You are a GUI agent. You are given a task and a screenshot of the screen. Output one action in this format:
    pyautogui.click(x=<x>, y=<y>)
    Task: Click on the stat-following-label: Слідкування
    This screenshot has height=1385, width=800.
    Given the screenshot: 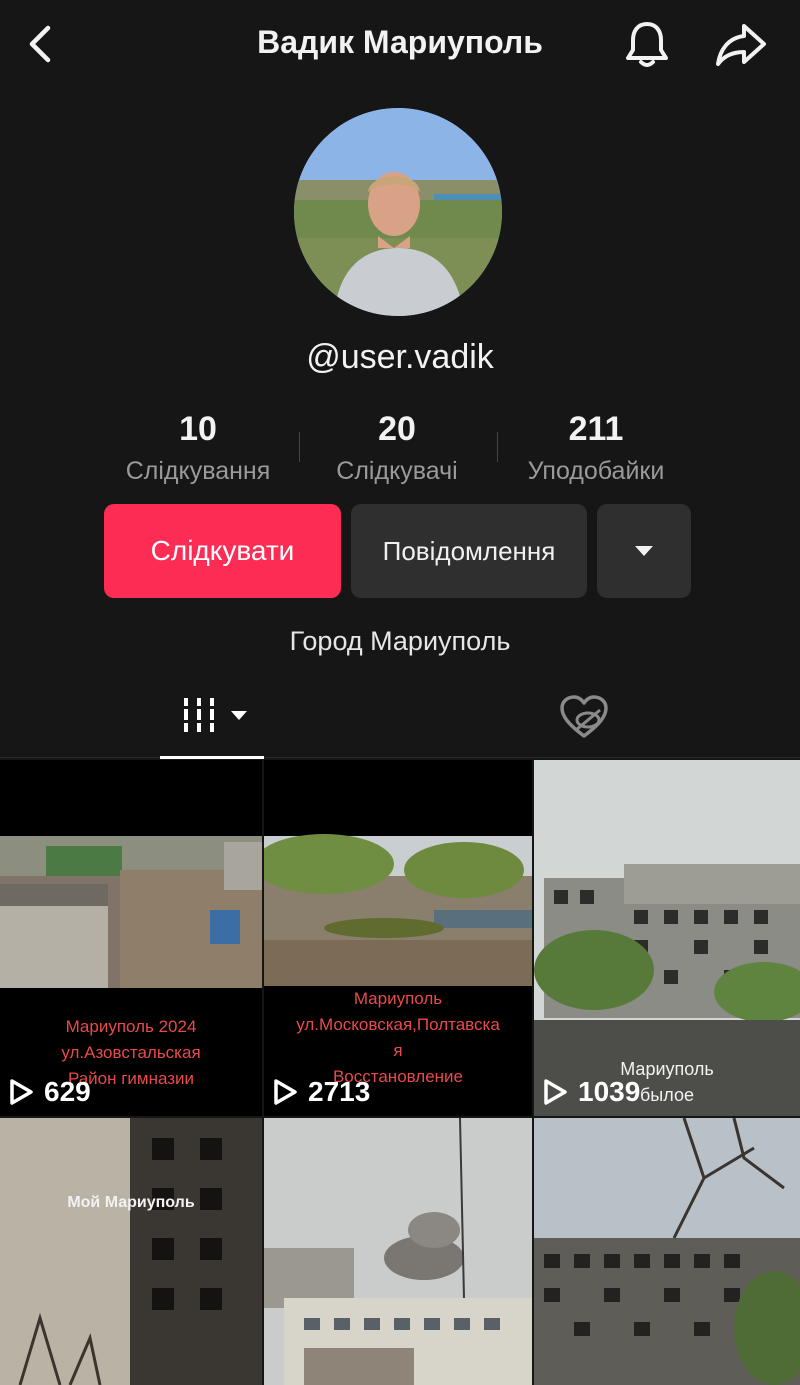 What is the action you would take?
    pyautogui.click(x=198, y=471)
    